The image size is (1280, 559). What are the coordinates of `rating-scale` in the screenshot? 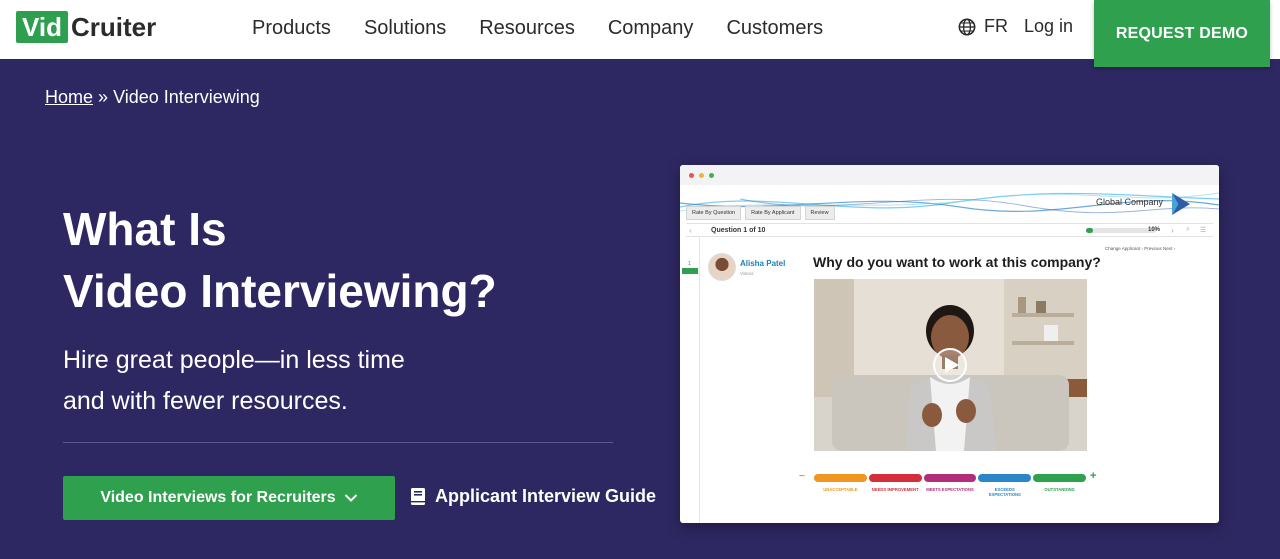 It's located at (950, 478).